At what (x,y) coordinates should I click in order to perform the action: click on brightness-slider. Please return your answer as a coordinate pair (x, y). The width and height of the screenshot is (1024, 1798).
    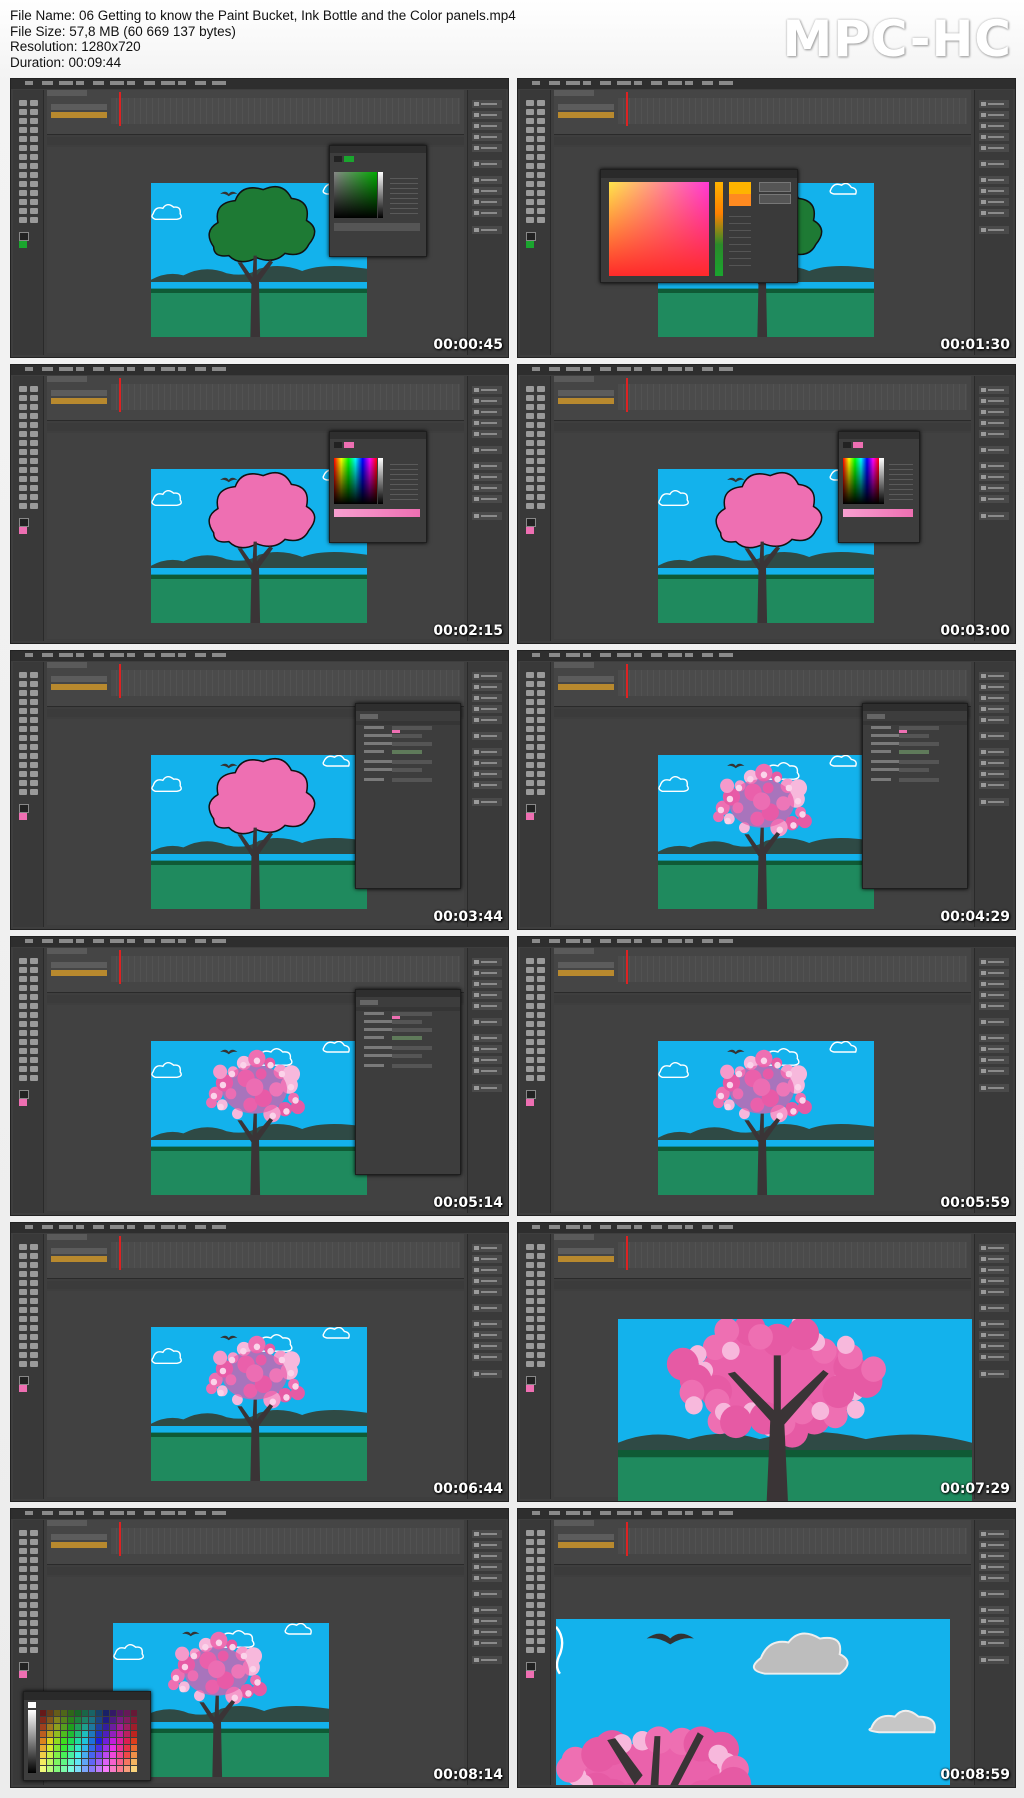
    Looking at the image, I should click on (380, 195).